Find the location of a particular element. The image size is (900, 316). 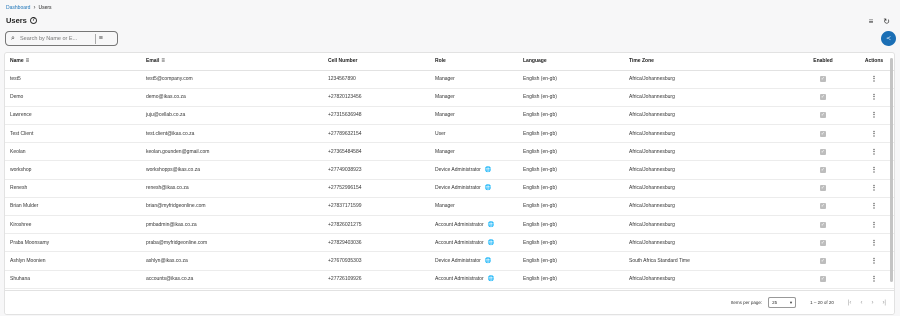

cell-email: keolan.gounden@gmail.com is located at coordinates (232, 152).